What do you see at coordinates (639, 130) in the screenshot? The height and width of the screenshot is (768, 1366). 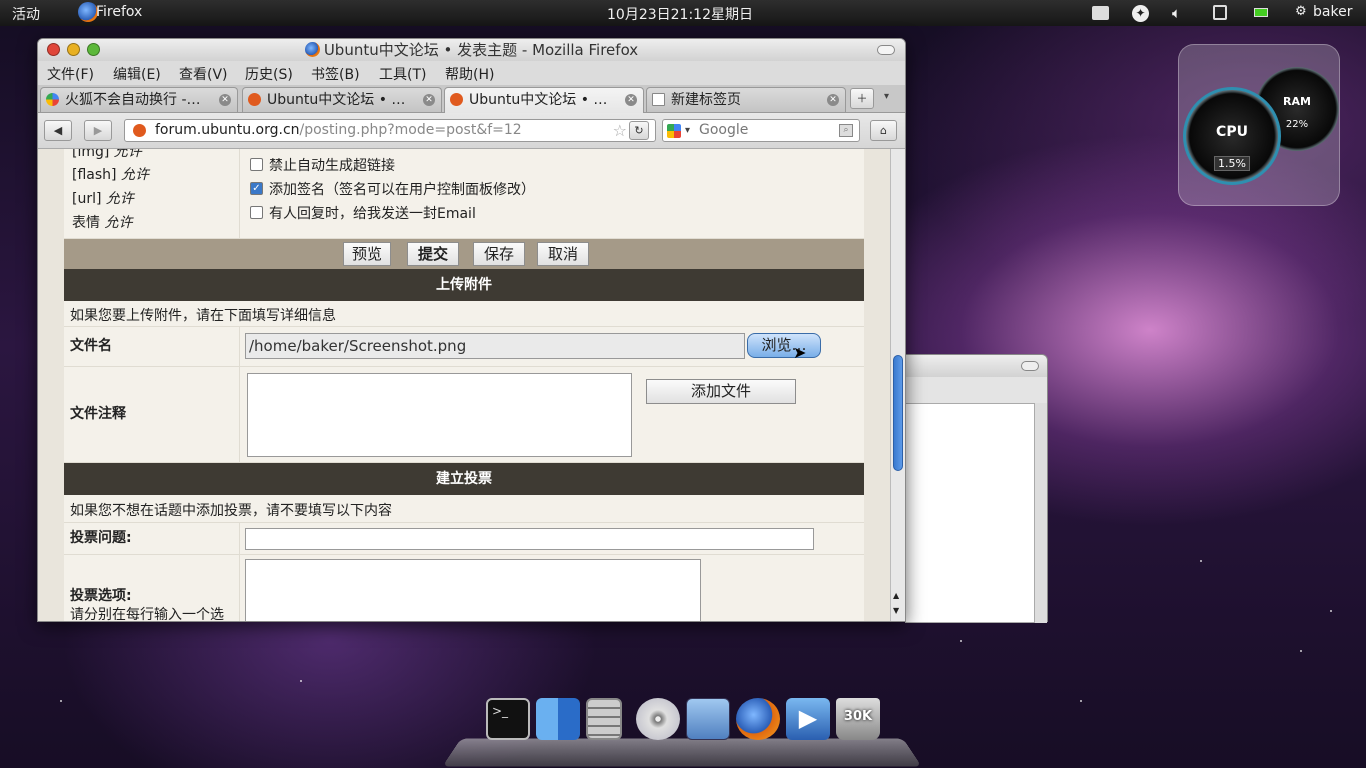 I see `reload-button: ↻` at bounding box center [639, 130].